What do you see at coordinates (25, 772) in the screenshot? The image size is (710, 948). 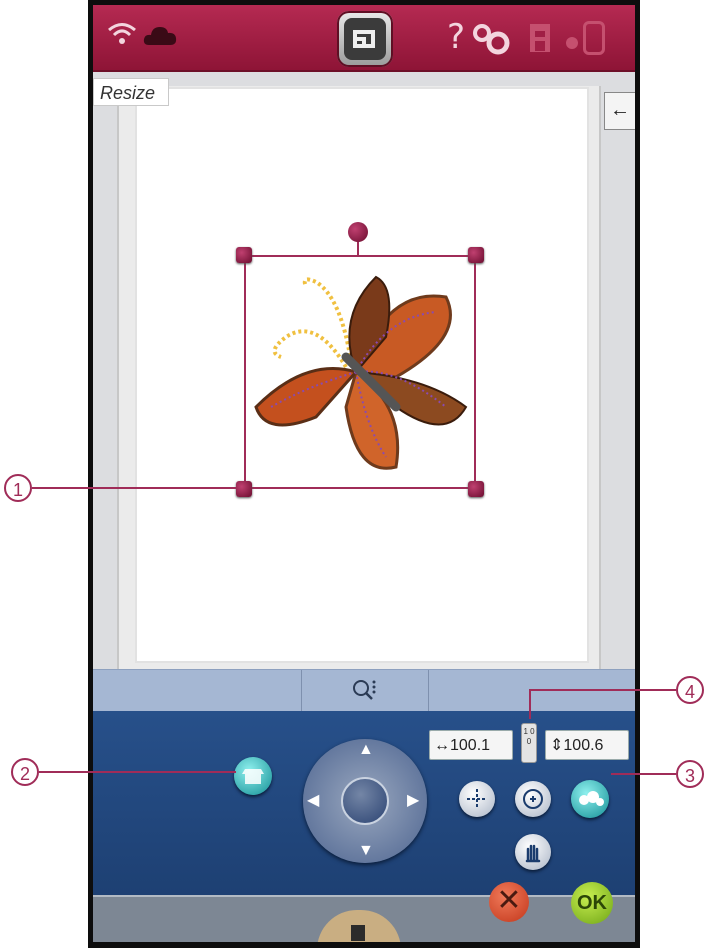 I see `callout-2: 2` at bounding box center [25, 772].